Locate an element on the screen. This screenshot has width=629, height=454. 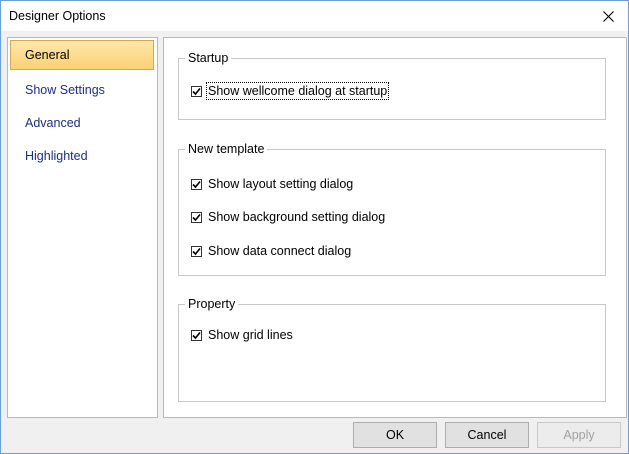
show-data-connect-label: Show data connect dialog is located at coordinates (280, 251).